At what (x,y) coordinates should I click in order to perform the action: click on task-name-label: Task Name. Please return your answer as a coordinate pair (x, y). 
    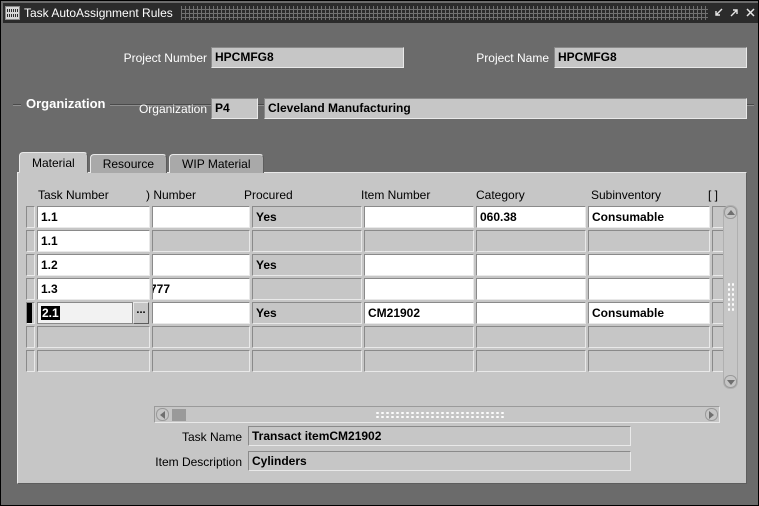
    Looking at the image, I should click on (211, 437).